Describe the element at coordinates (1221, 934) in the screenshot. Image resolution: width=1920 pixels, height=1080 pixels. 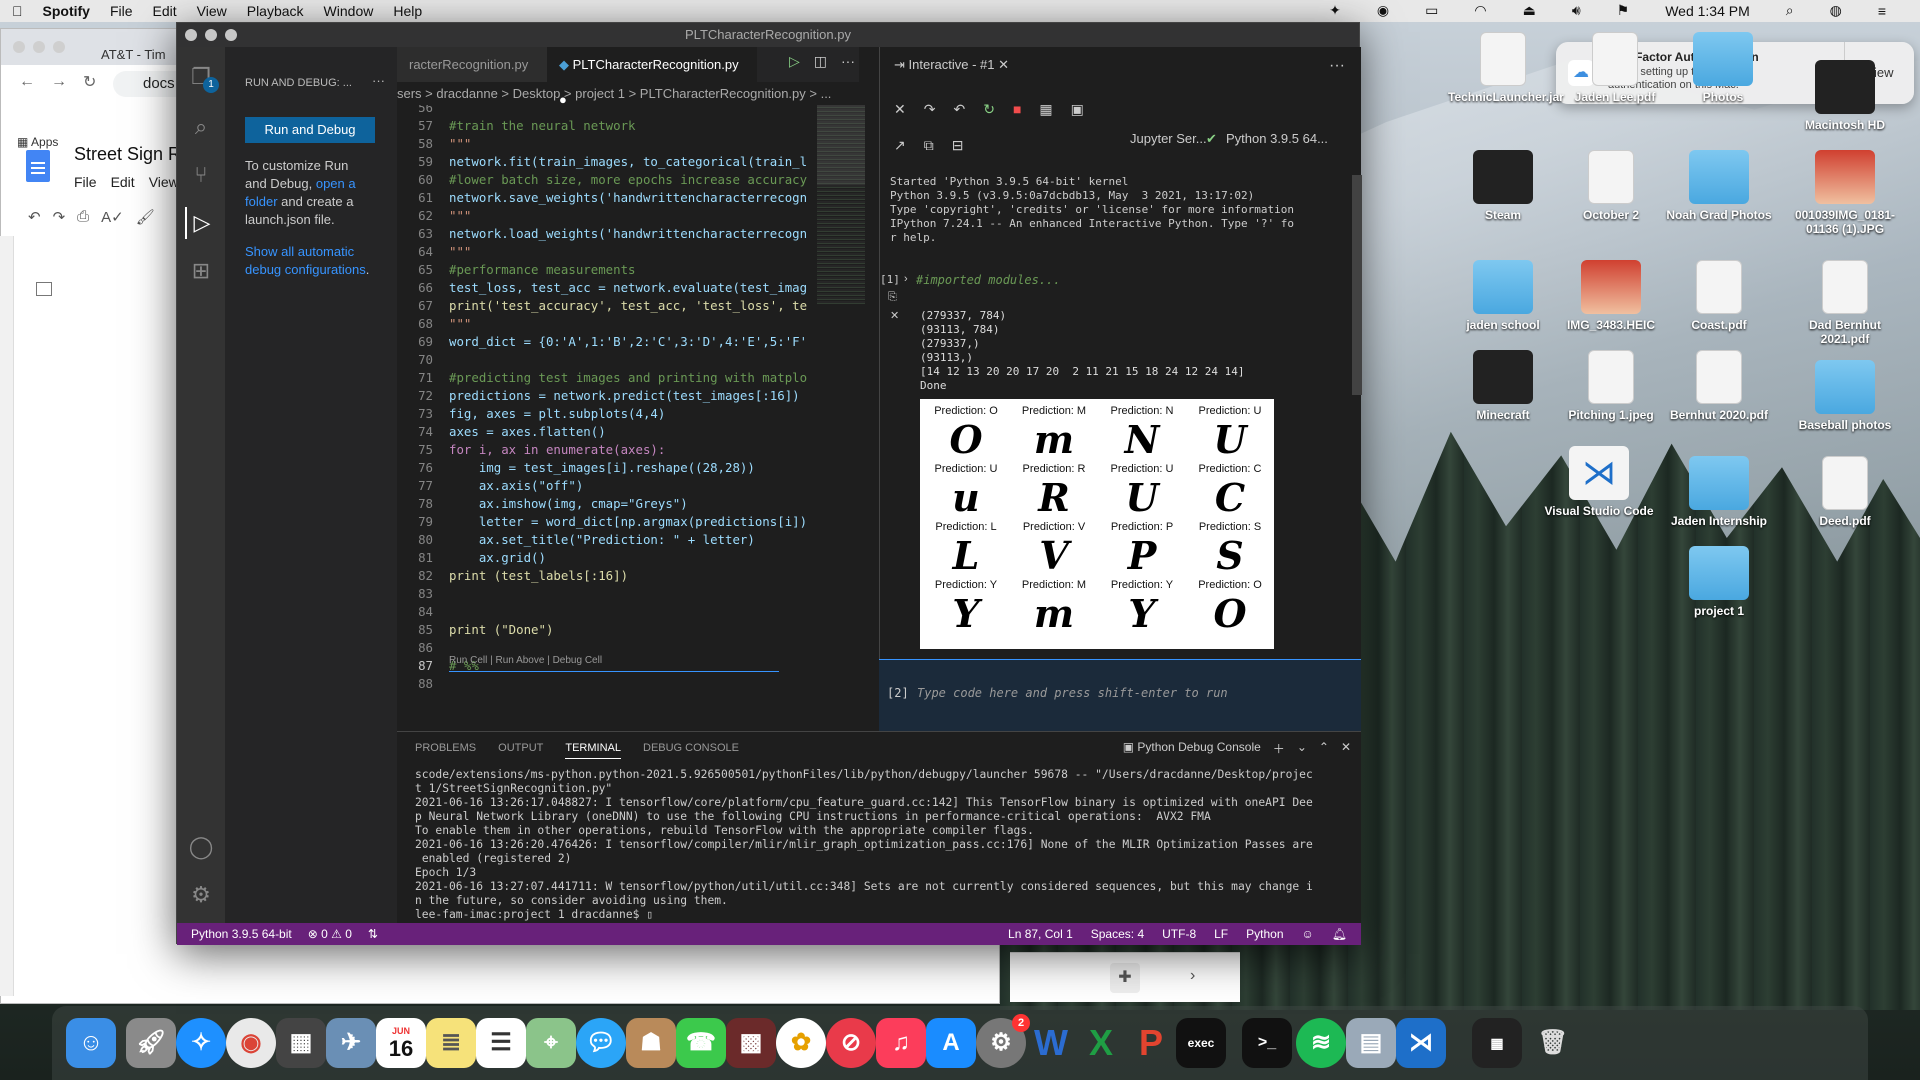
I see `line-ending: LF` at that location.